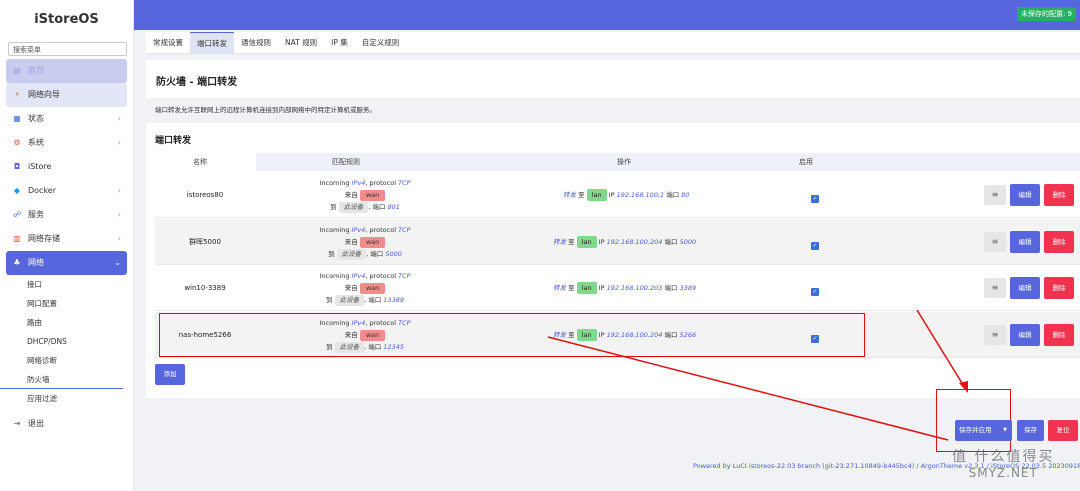 The height and width of the screenshot is (491, 1080). Describe the element at coordinates (205, 195) in the screenshot. I see `rule-name: istoreos80` at that location.